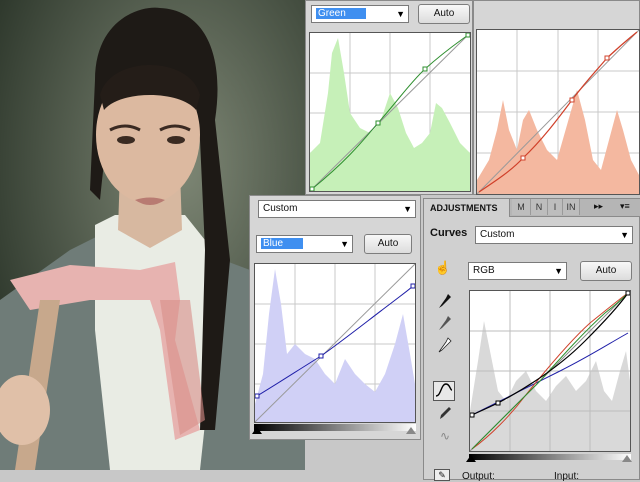 The width and height of the screenshot is (640, 482). I want to click on tab-more: IN, so click(571, 207).